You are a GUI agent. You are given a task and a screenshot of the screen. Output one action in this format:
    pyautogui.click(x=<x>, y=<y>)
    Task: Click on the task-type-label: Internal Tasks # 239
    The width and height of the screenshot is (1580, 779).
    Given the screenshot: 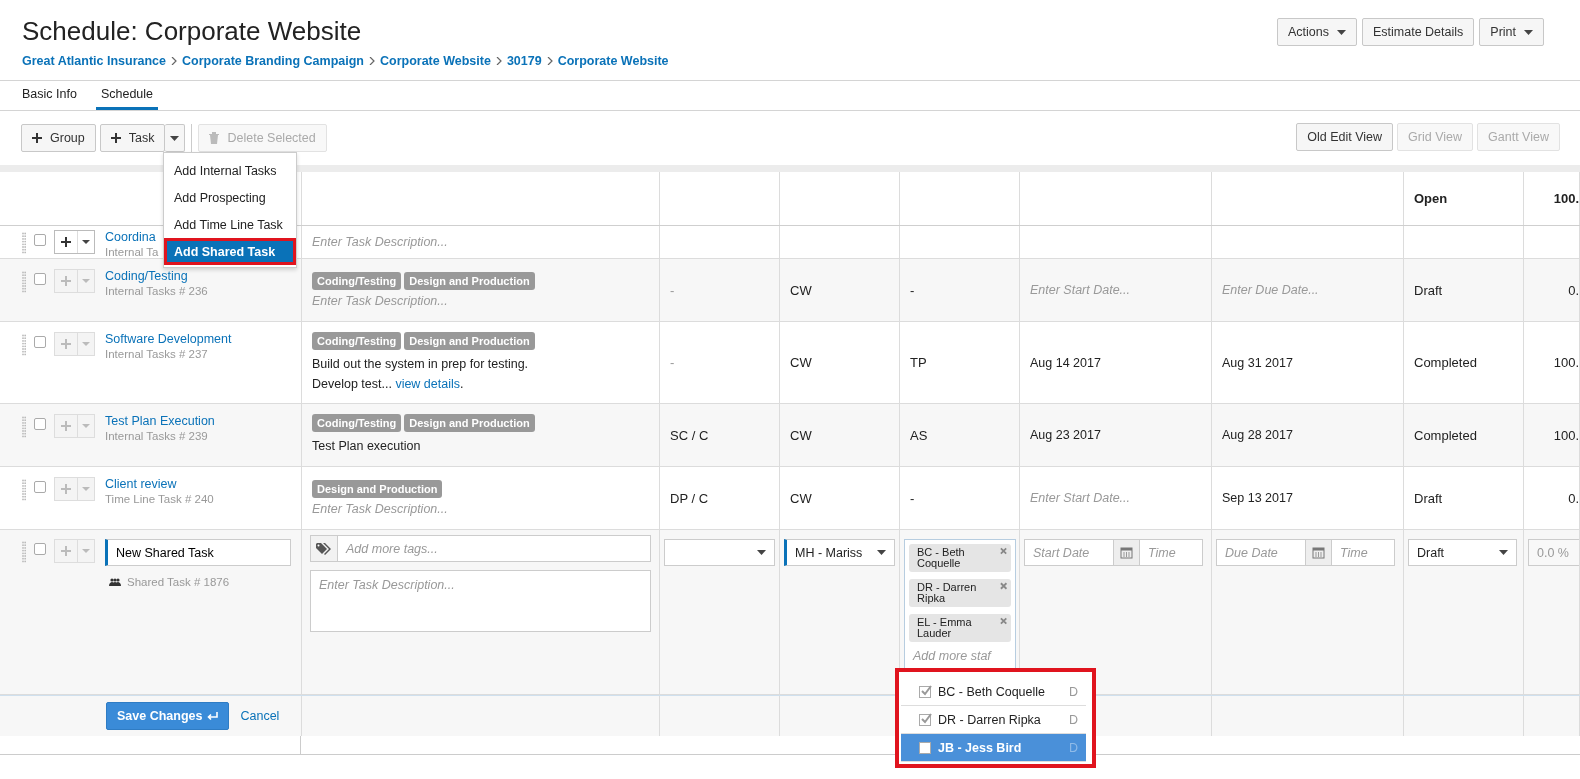 What is the action you would take?
    pyautogui.click(x=157, y=436)
    